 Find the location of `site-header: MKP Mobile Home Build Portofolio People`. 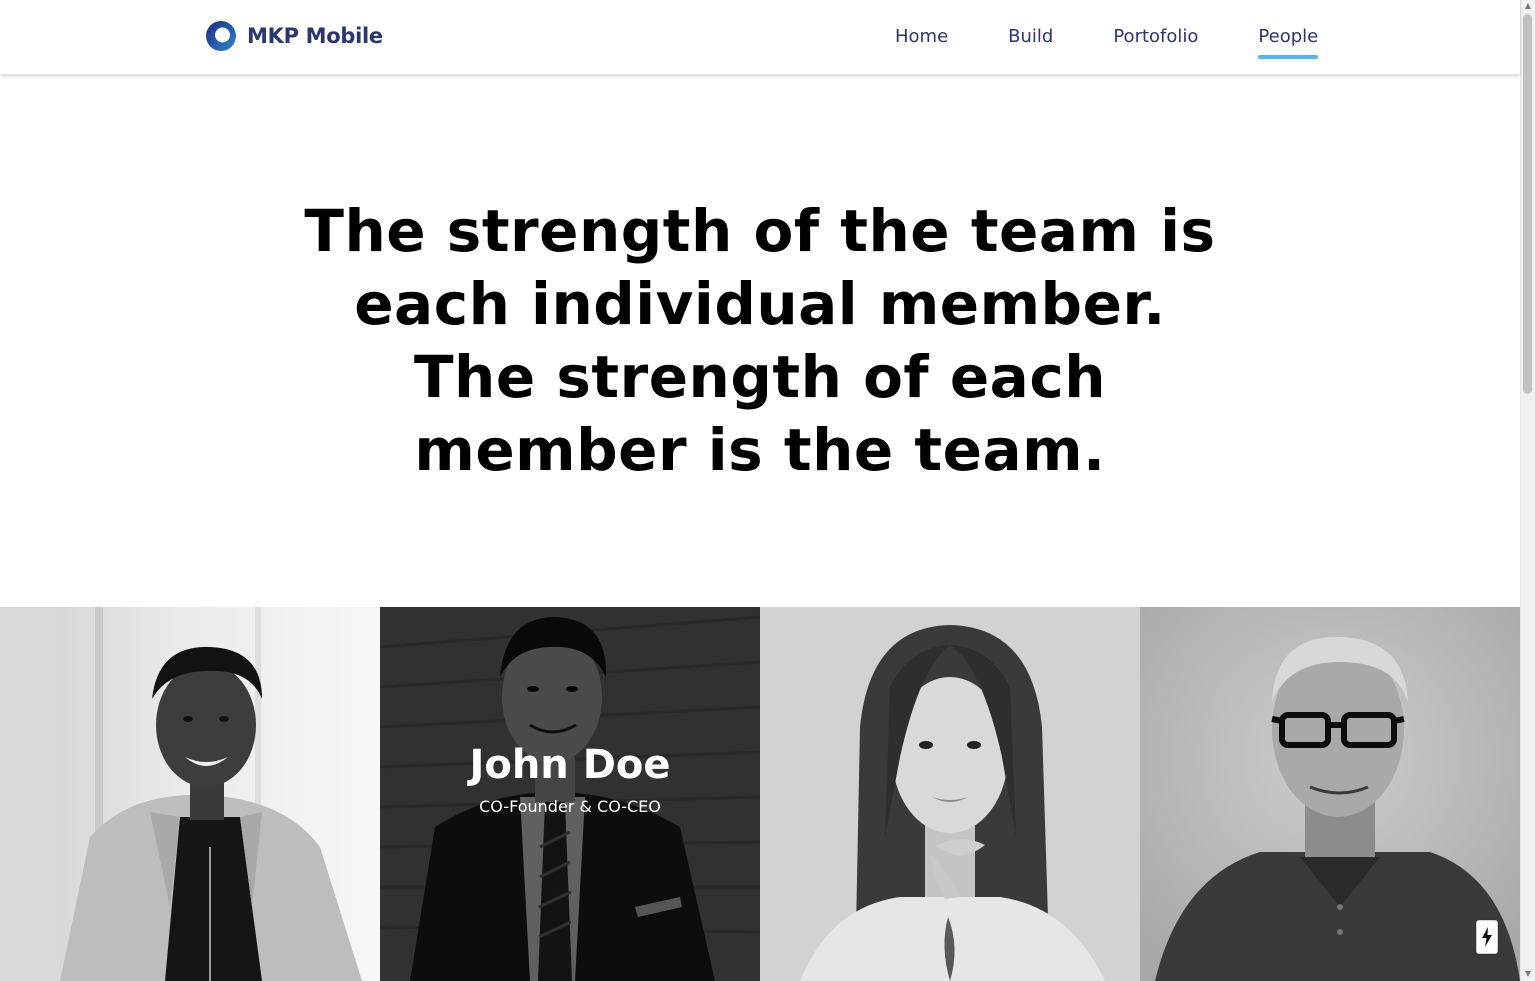

site-header: MKP Mobile Home Build Portofolio People is located at coordinates (760, 37).